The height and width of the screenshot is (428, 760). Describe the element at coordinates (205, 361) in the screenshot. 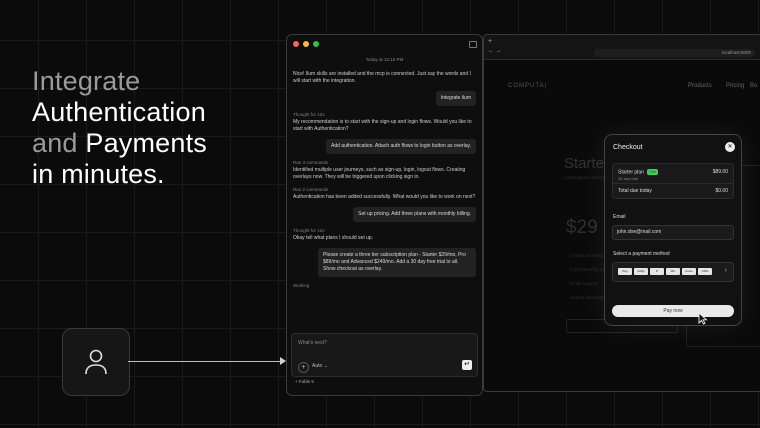

I see `connector-line` at that location.